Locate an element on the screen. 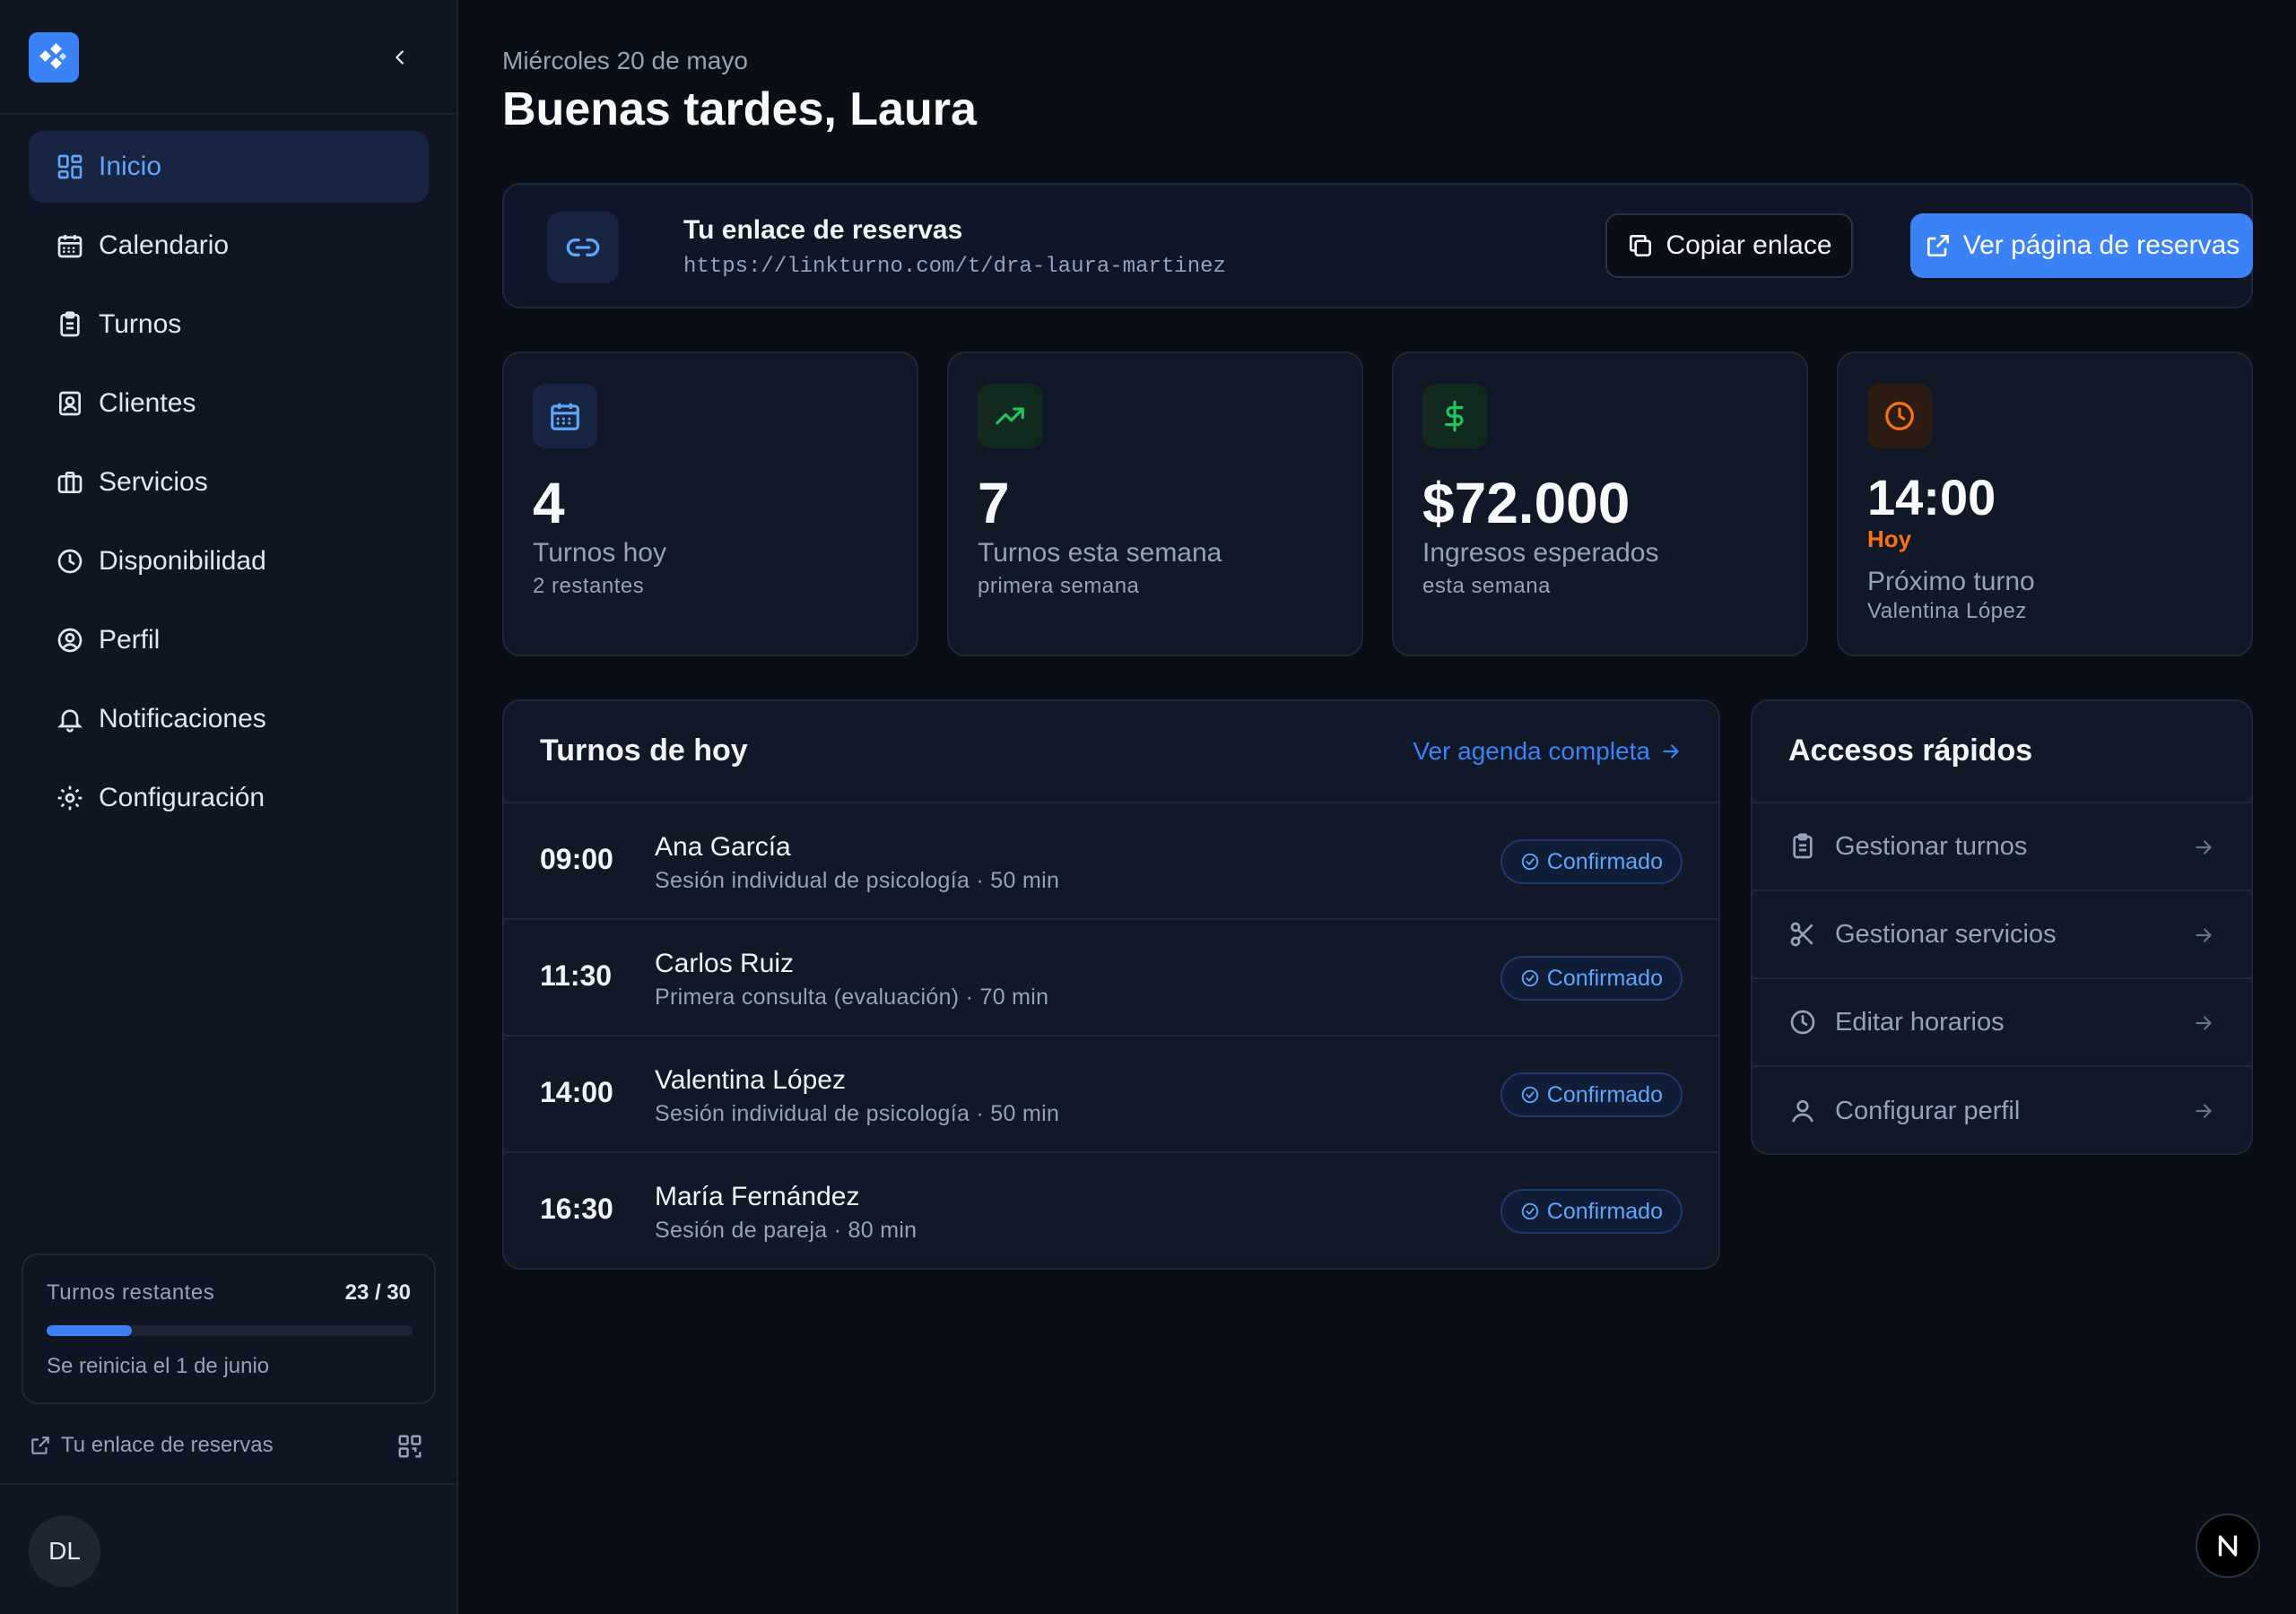 The height and width of the screenshot is (1614, 2296). appointment-time: 16:30 is located at coordinates (576, 1209).